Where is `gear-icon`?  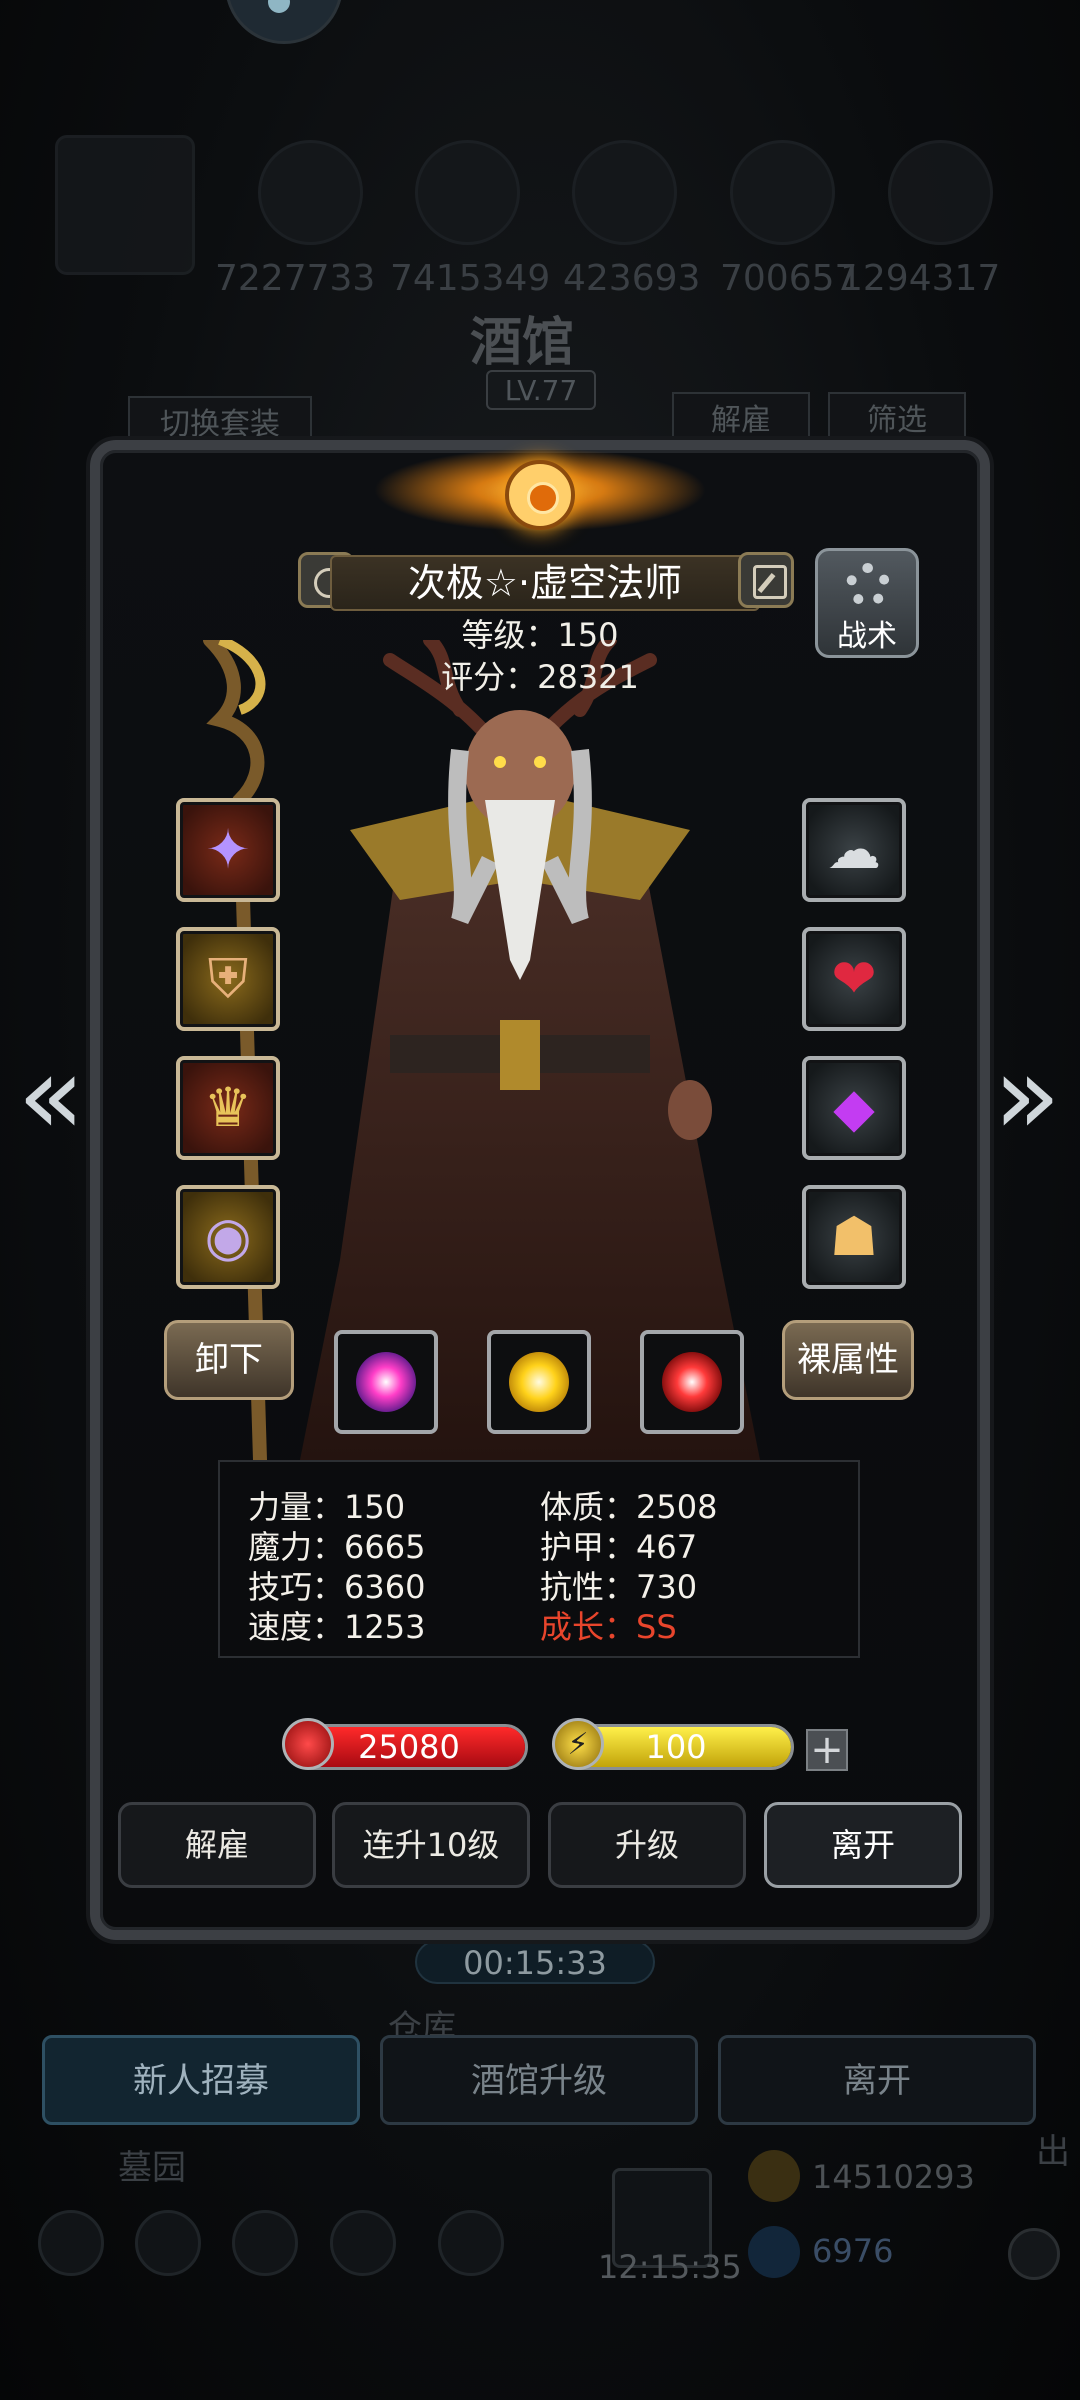
gear-icon is located at coordinates (868, 585).